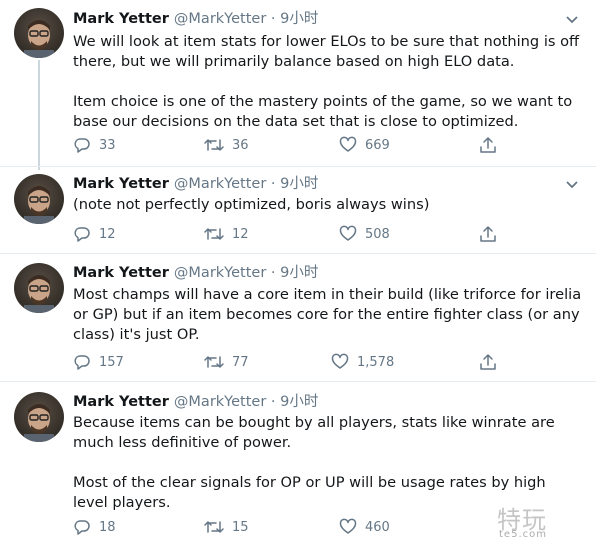 The width and height of the screenshot is (596, 546). Describe the element at coordinates (293, 527) in the screenshot. I see `tweet-actions: 18 15 460` at that location.